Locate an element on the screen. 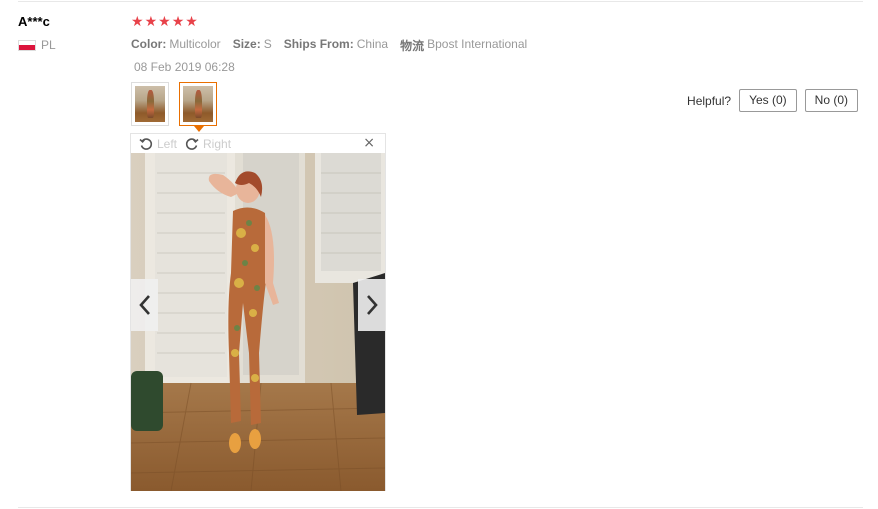  review-date: 08 Feb 2019 06:28 is located at coordinates (184, 67).